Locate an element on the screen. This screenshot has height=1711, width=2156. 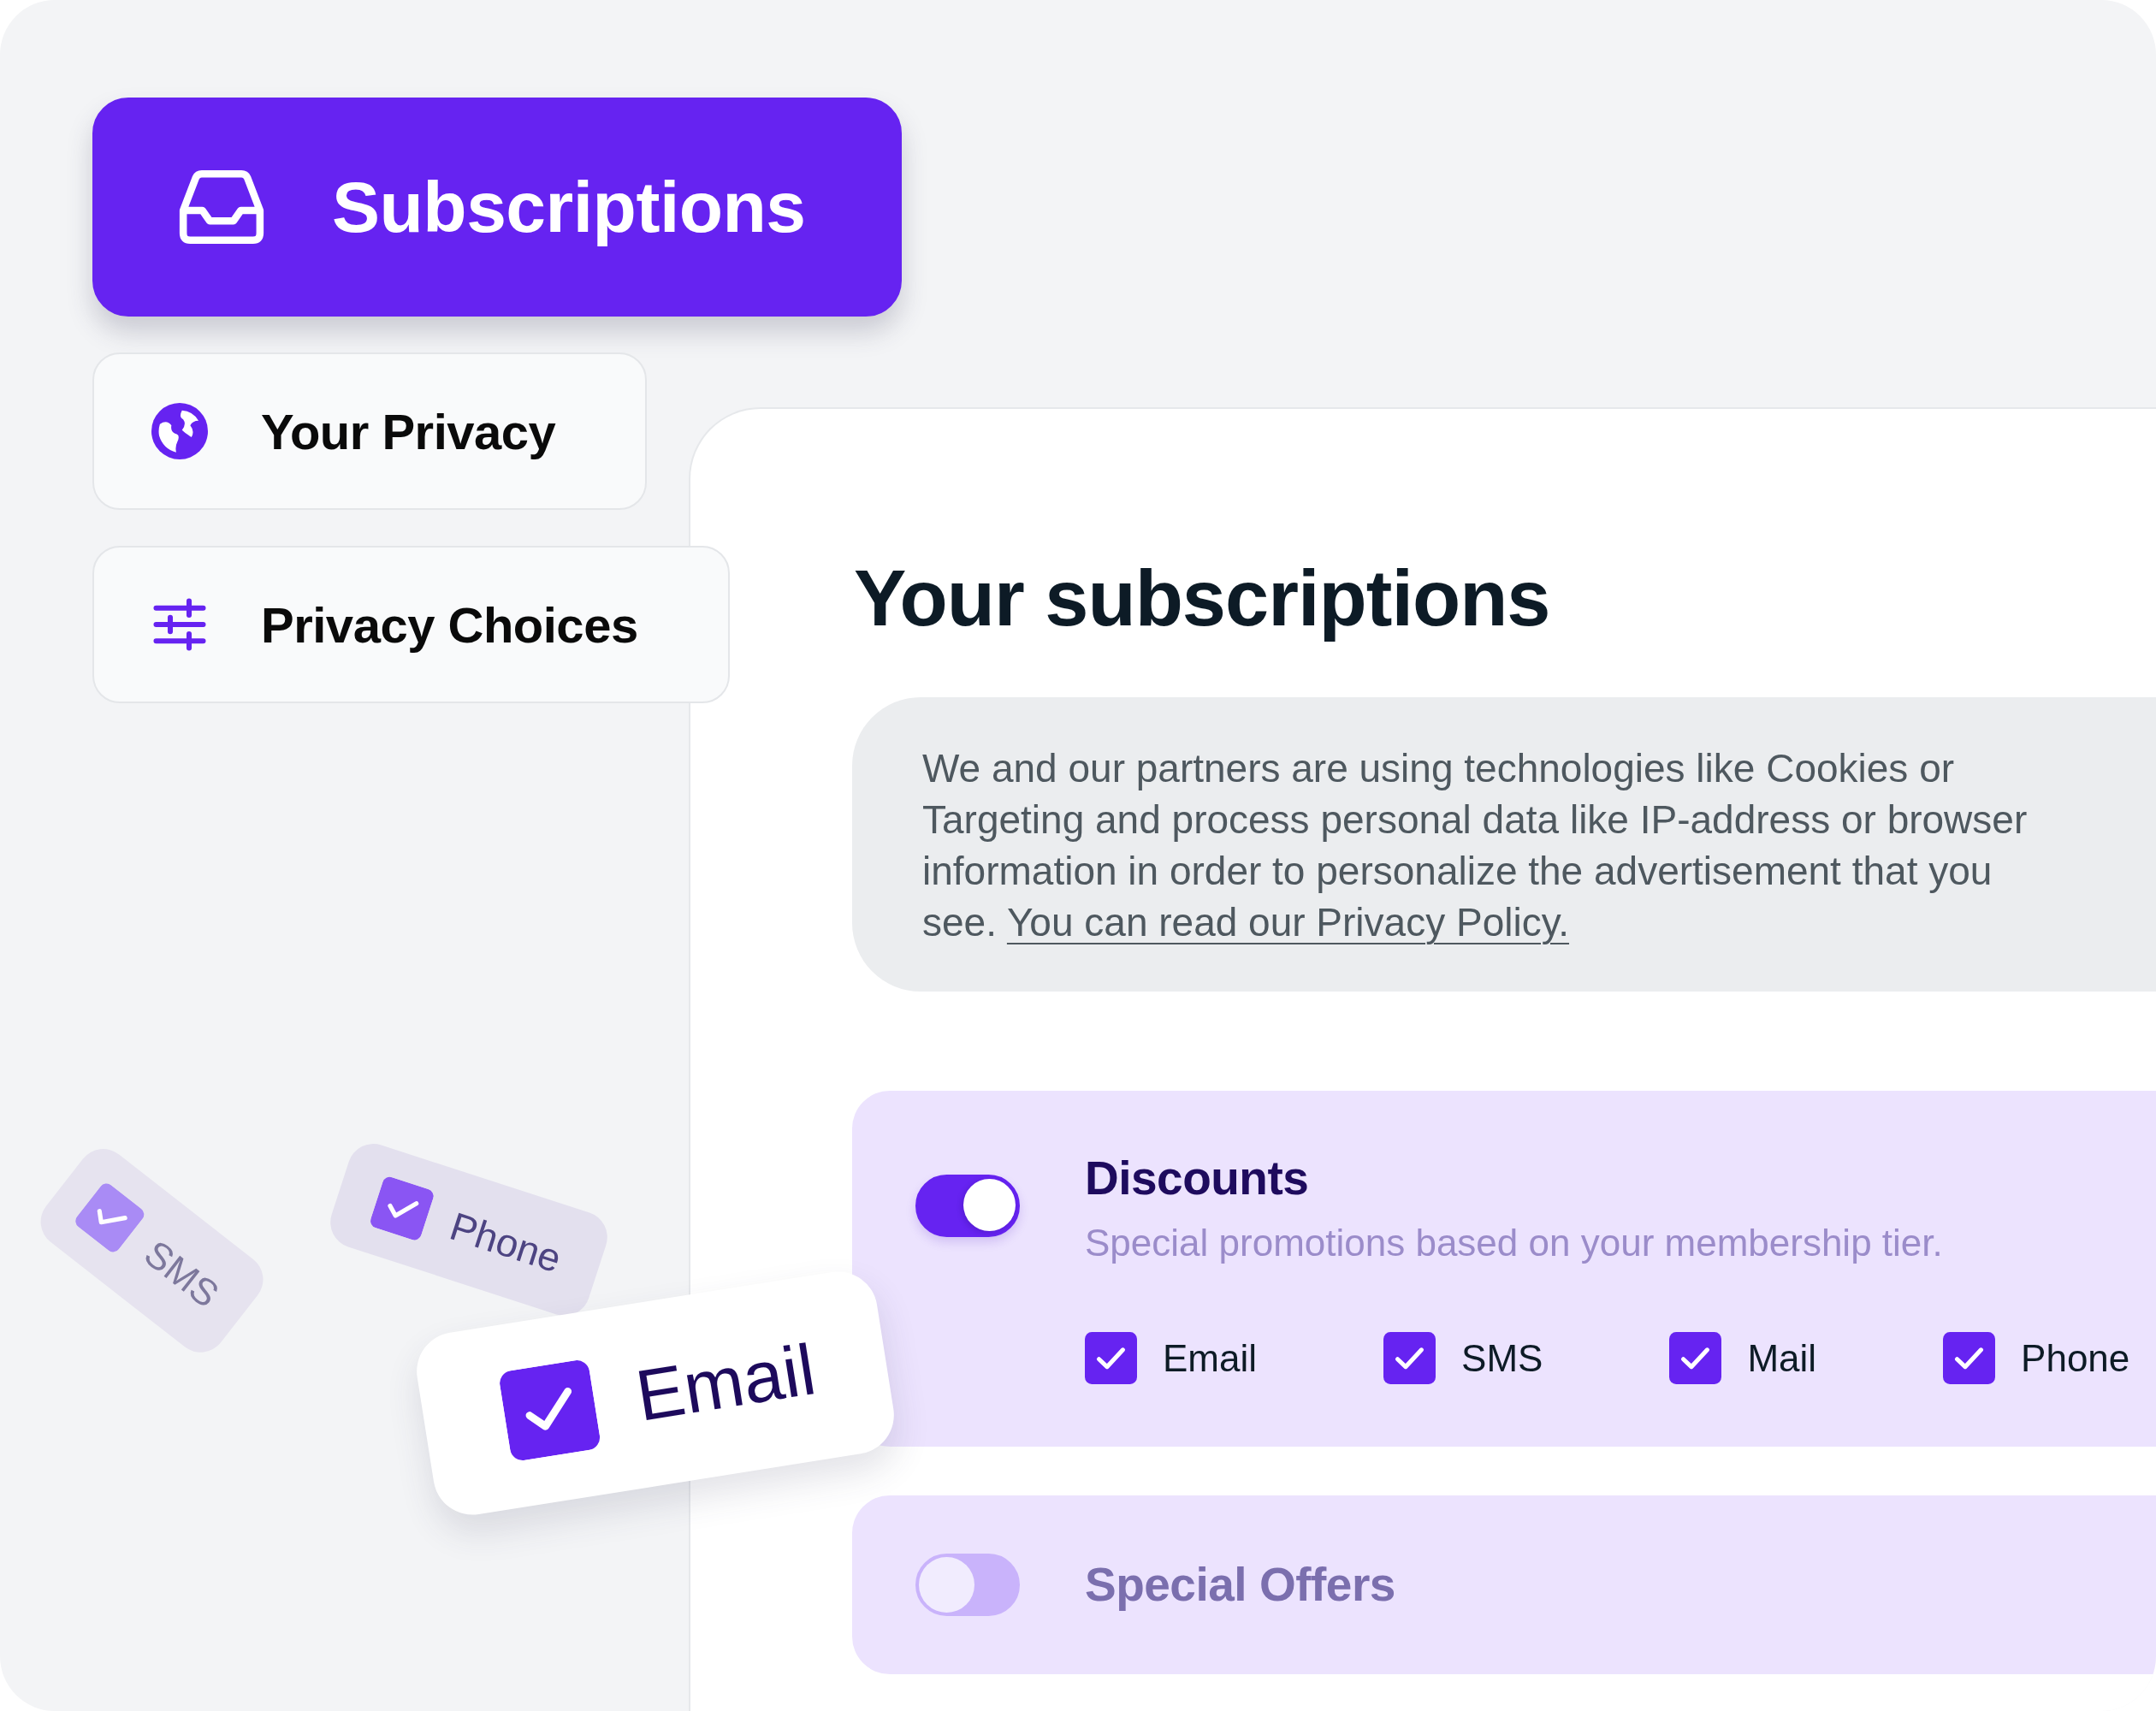
chip-label: SMS is located at coordinates (182, 1274).